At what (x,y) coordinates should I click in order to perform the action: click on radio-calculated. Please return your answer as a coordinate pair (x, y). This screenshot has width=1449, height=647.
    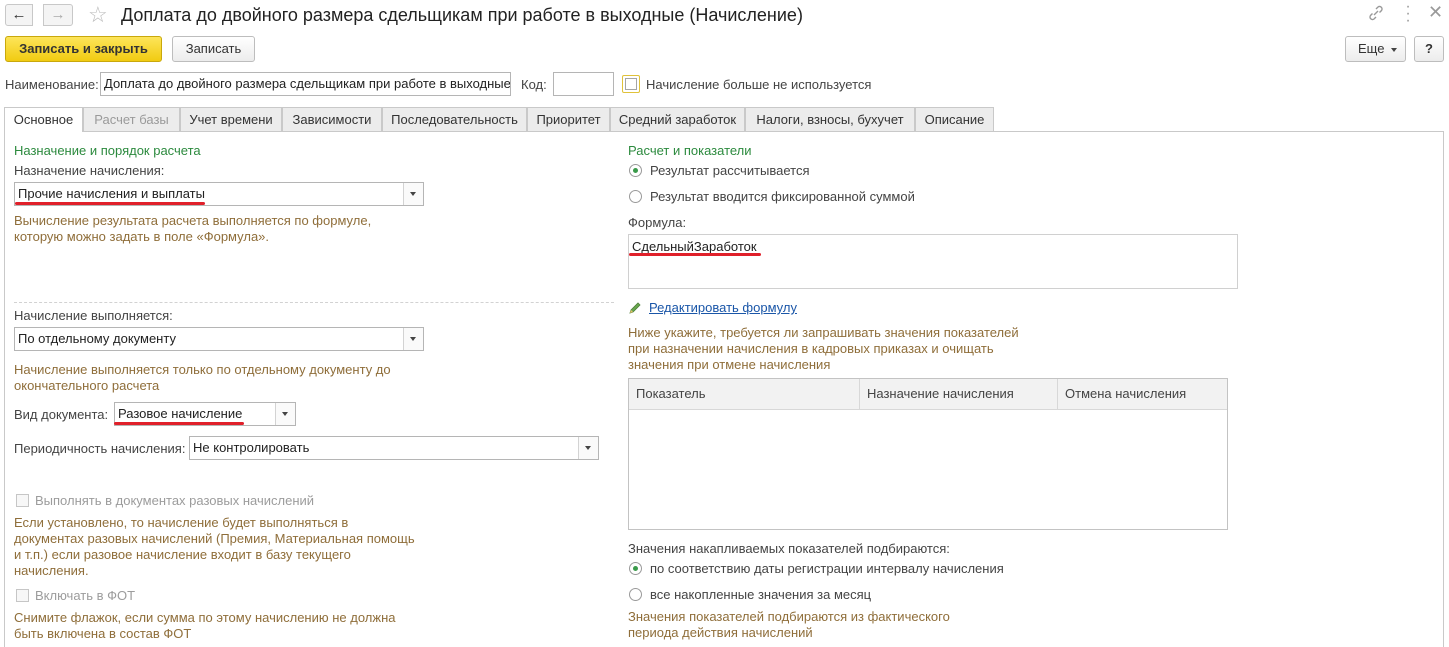
    Looking at the image, I should click on (635, 170).